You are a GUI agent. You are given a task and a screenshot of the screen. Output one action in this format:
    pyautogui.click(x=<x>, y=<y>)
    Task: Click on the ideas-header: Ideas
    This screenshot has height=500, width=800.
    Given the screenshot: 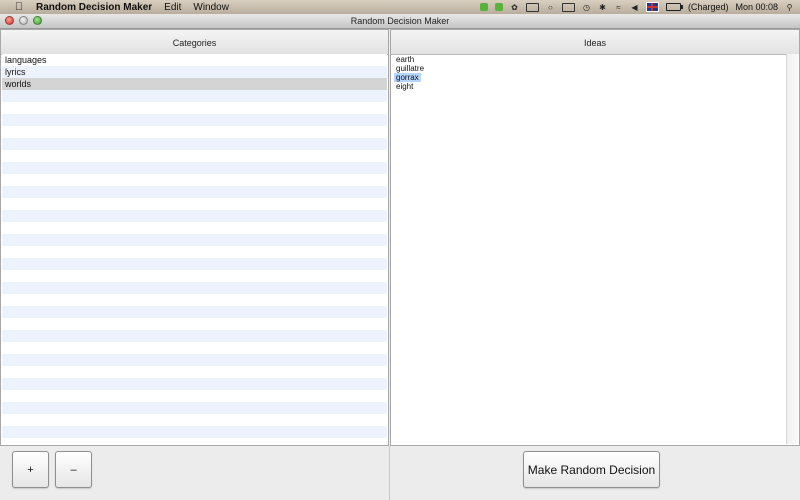 What is the action you would take?
    pyautogui.click(x=595, y=42)
    